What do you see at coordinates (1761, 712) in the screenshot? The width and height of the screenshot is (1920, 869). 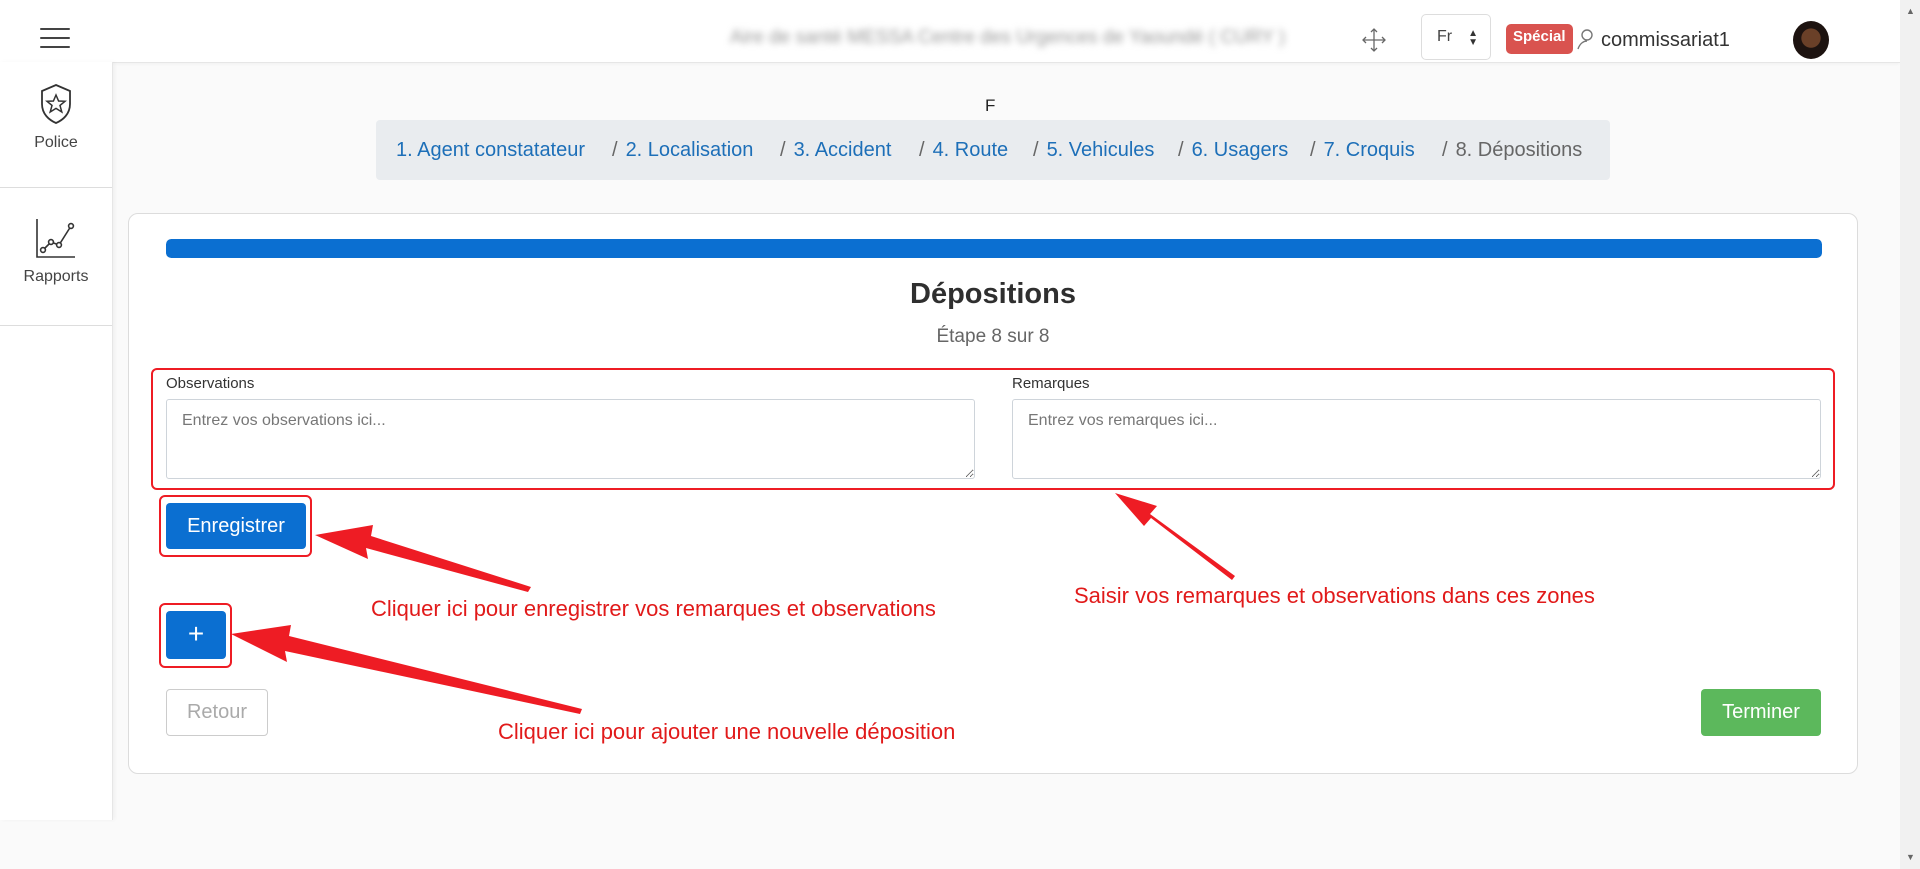 I see `finish-button: Terminer` at bounding box center [1761, 712].